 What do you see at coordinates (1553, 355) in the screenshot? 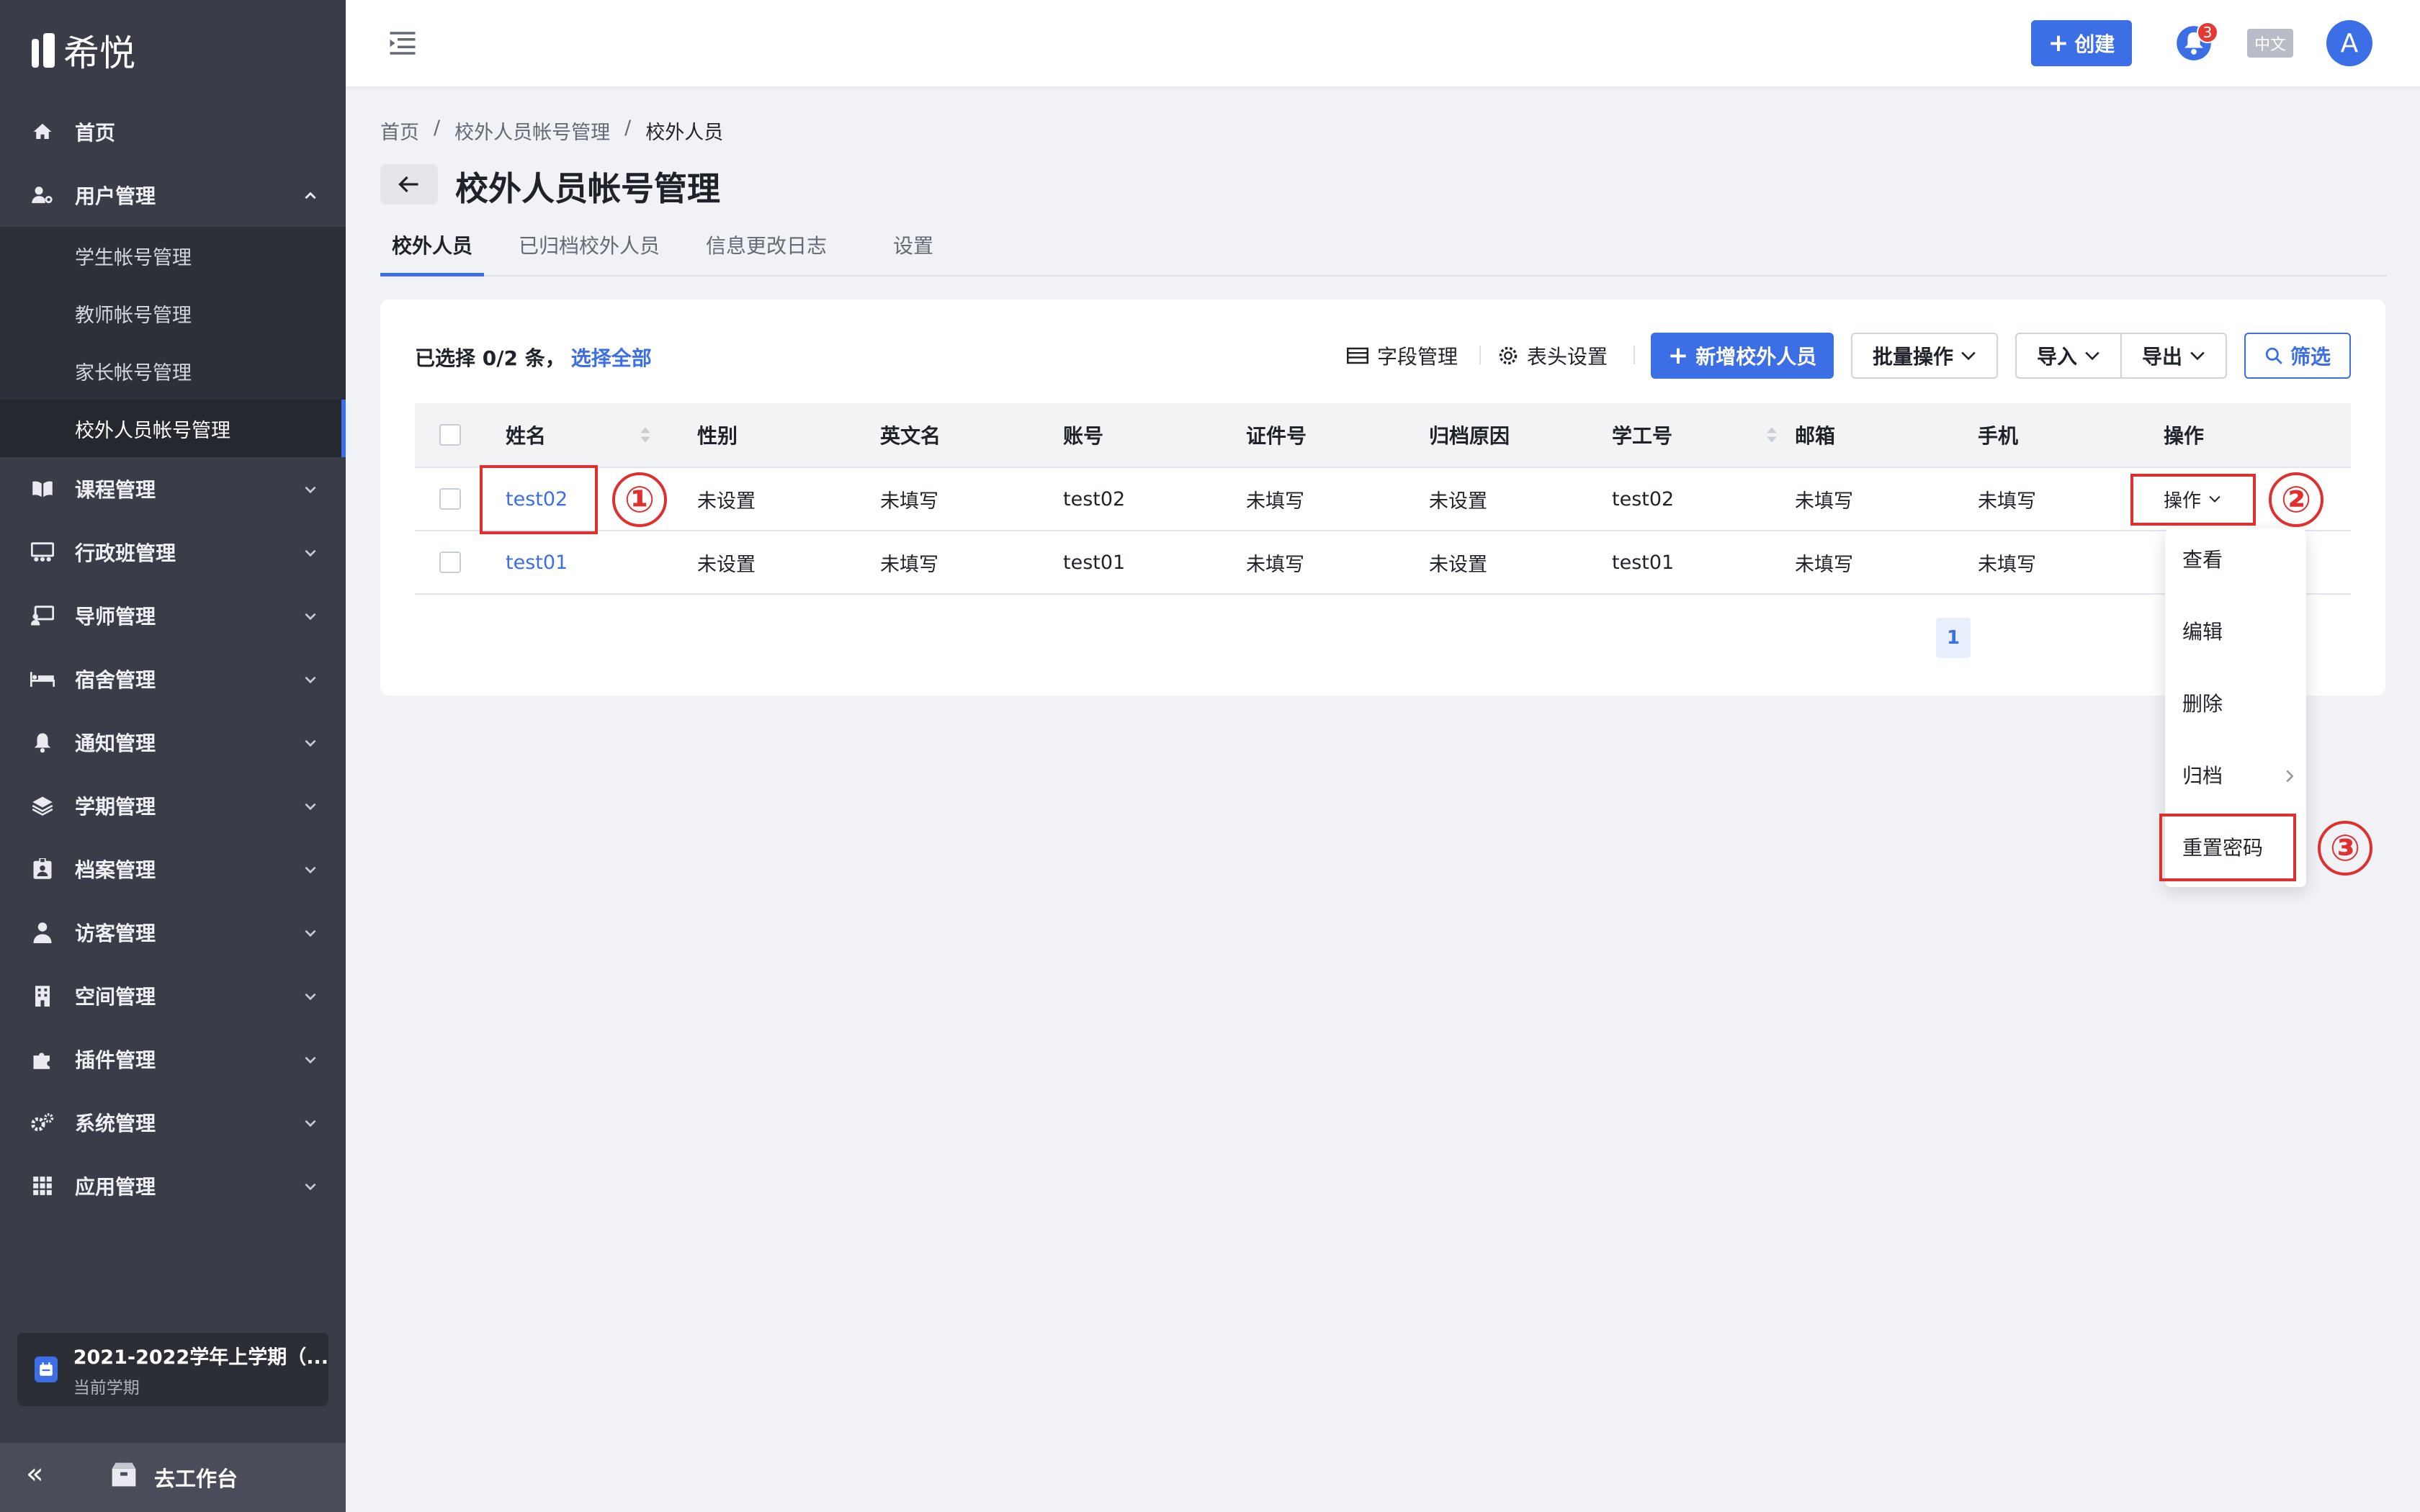
I see `header-settings-button: 表头设置` at bounding box center [1553, 355].